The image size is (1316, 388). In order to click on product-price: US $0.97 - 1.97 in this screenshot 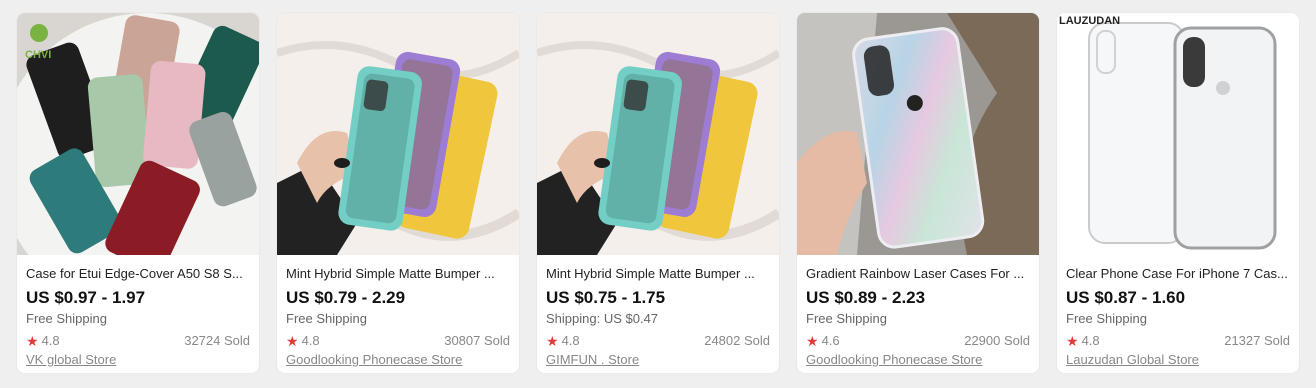, I will do `click(86, 297)`.